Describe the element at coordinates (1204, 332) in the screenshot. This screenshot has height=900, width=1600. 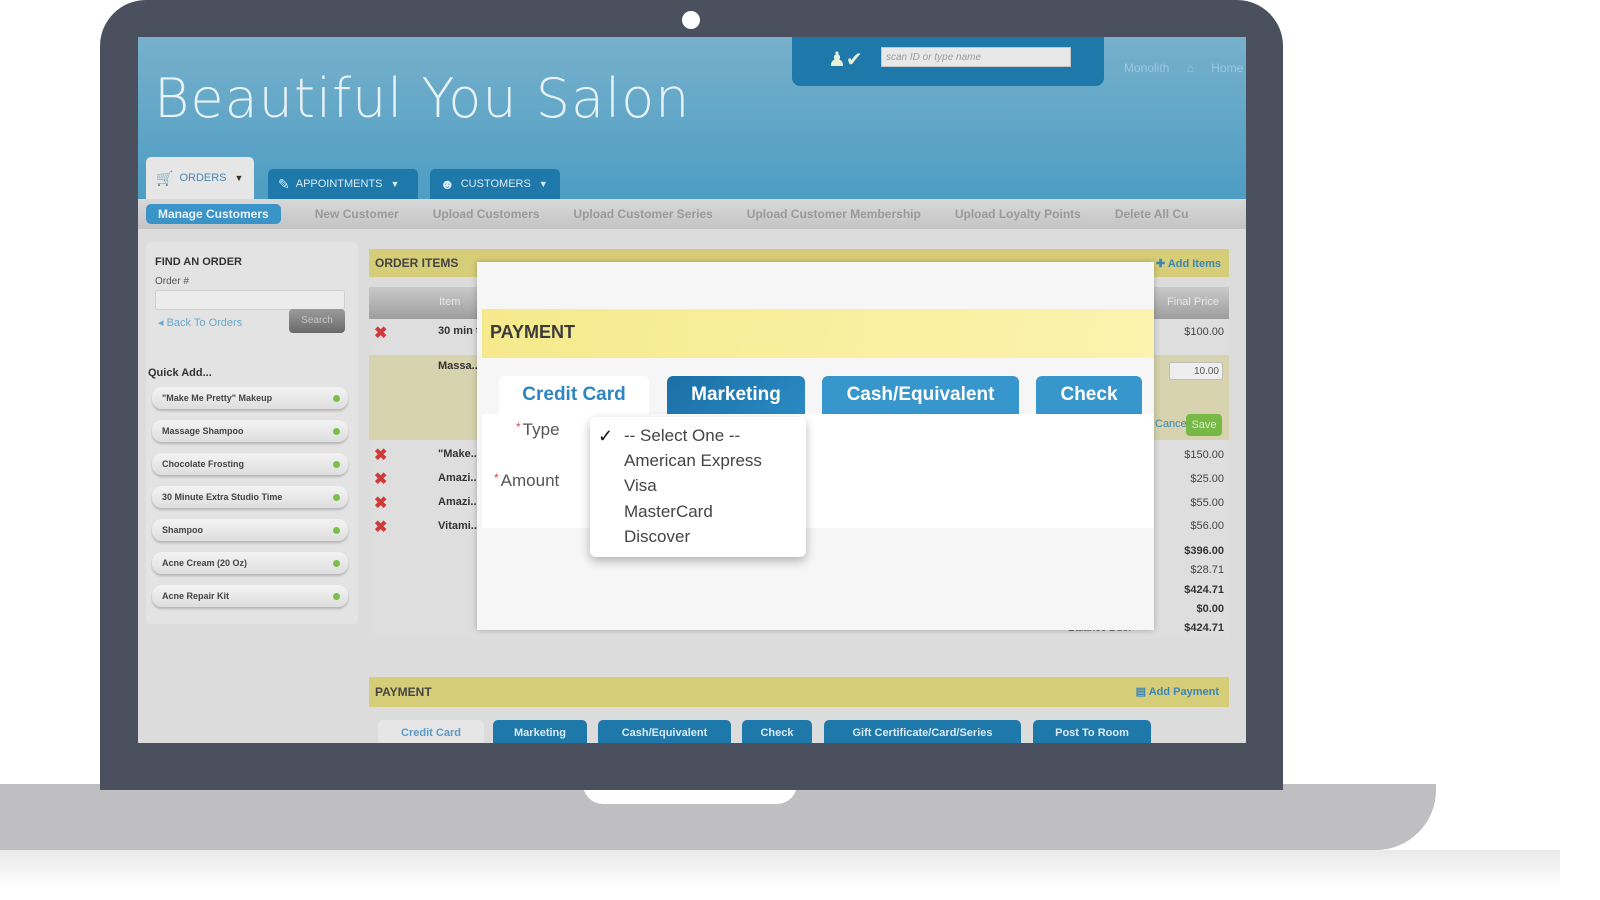
I see `order-row-price: $100.00` at that location.